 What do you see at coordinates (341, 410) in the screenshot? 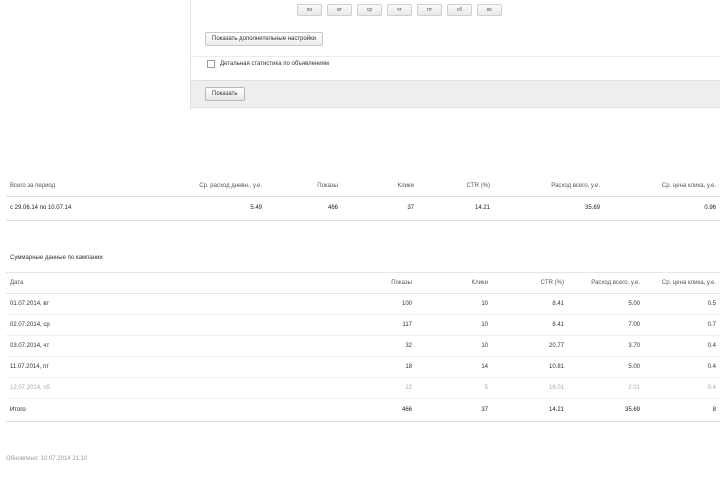
I see `total-impressions: 466` at bounding box center [341, 410].